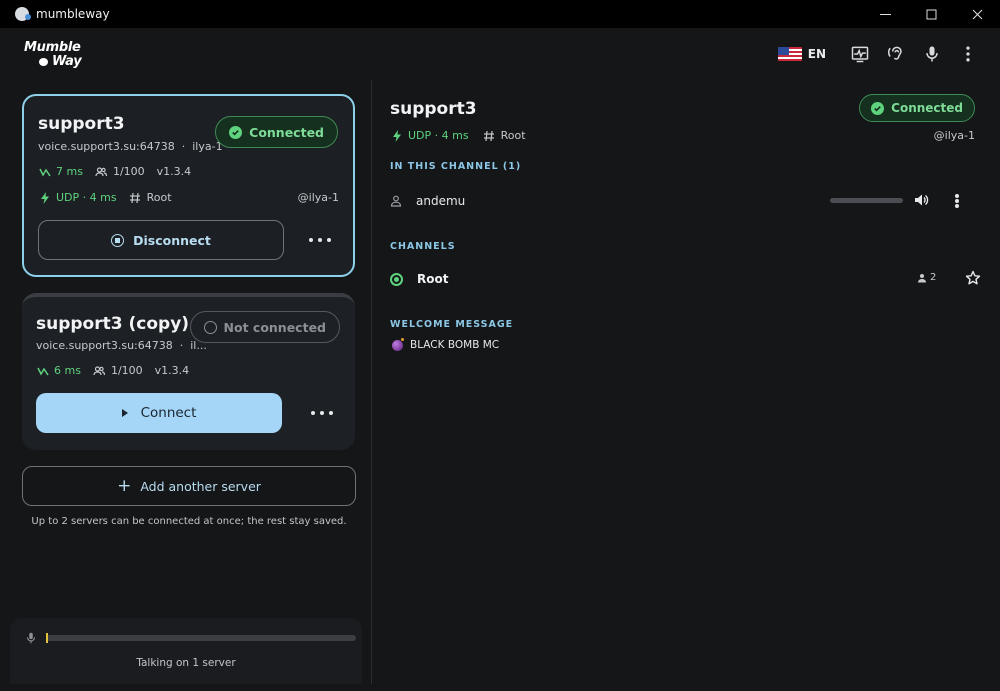  What do you see at coordinates (866, 200) in the screenshot?
I see `volume-slider` at bounding box center [866, 200].